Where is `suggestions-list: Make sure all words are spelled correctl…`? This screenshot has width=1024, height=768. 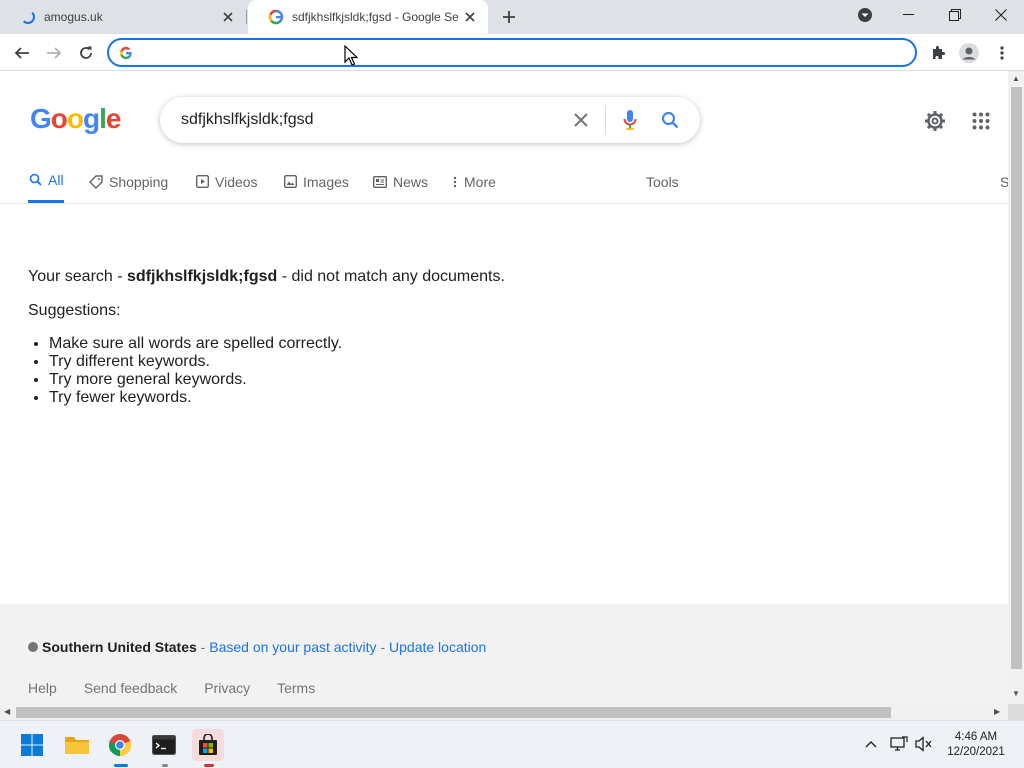 suggestions-list: Make sure all words are spelled correctl… is located at coordinates (378, 371).